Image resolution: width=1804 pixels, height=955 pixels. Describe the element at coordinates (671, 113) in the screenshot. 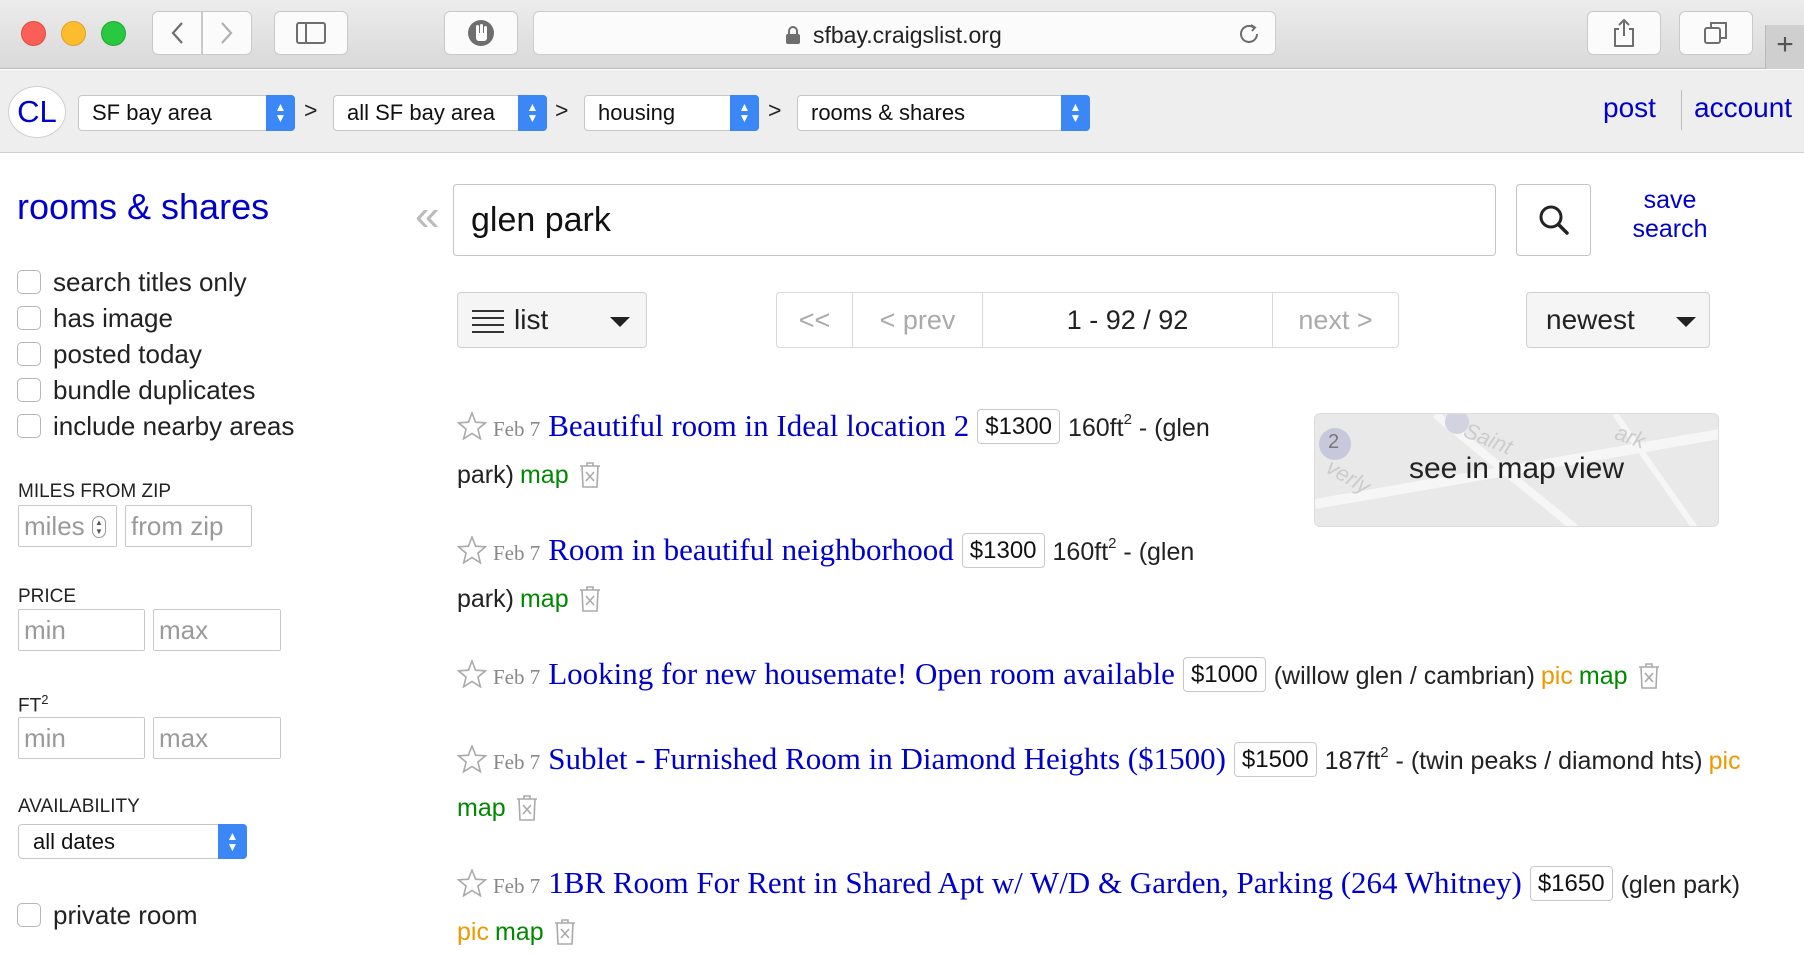

I see `category-select: housing ▲ ▼` at that location.